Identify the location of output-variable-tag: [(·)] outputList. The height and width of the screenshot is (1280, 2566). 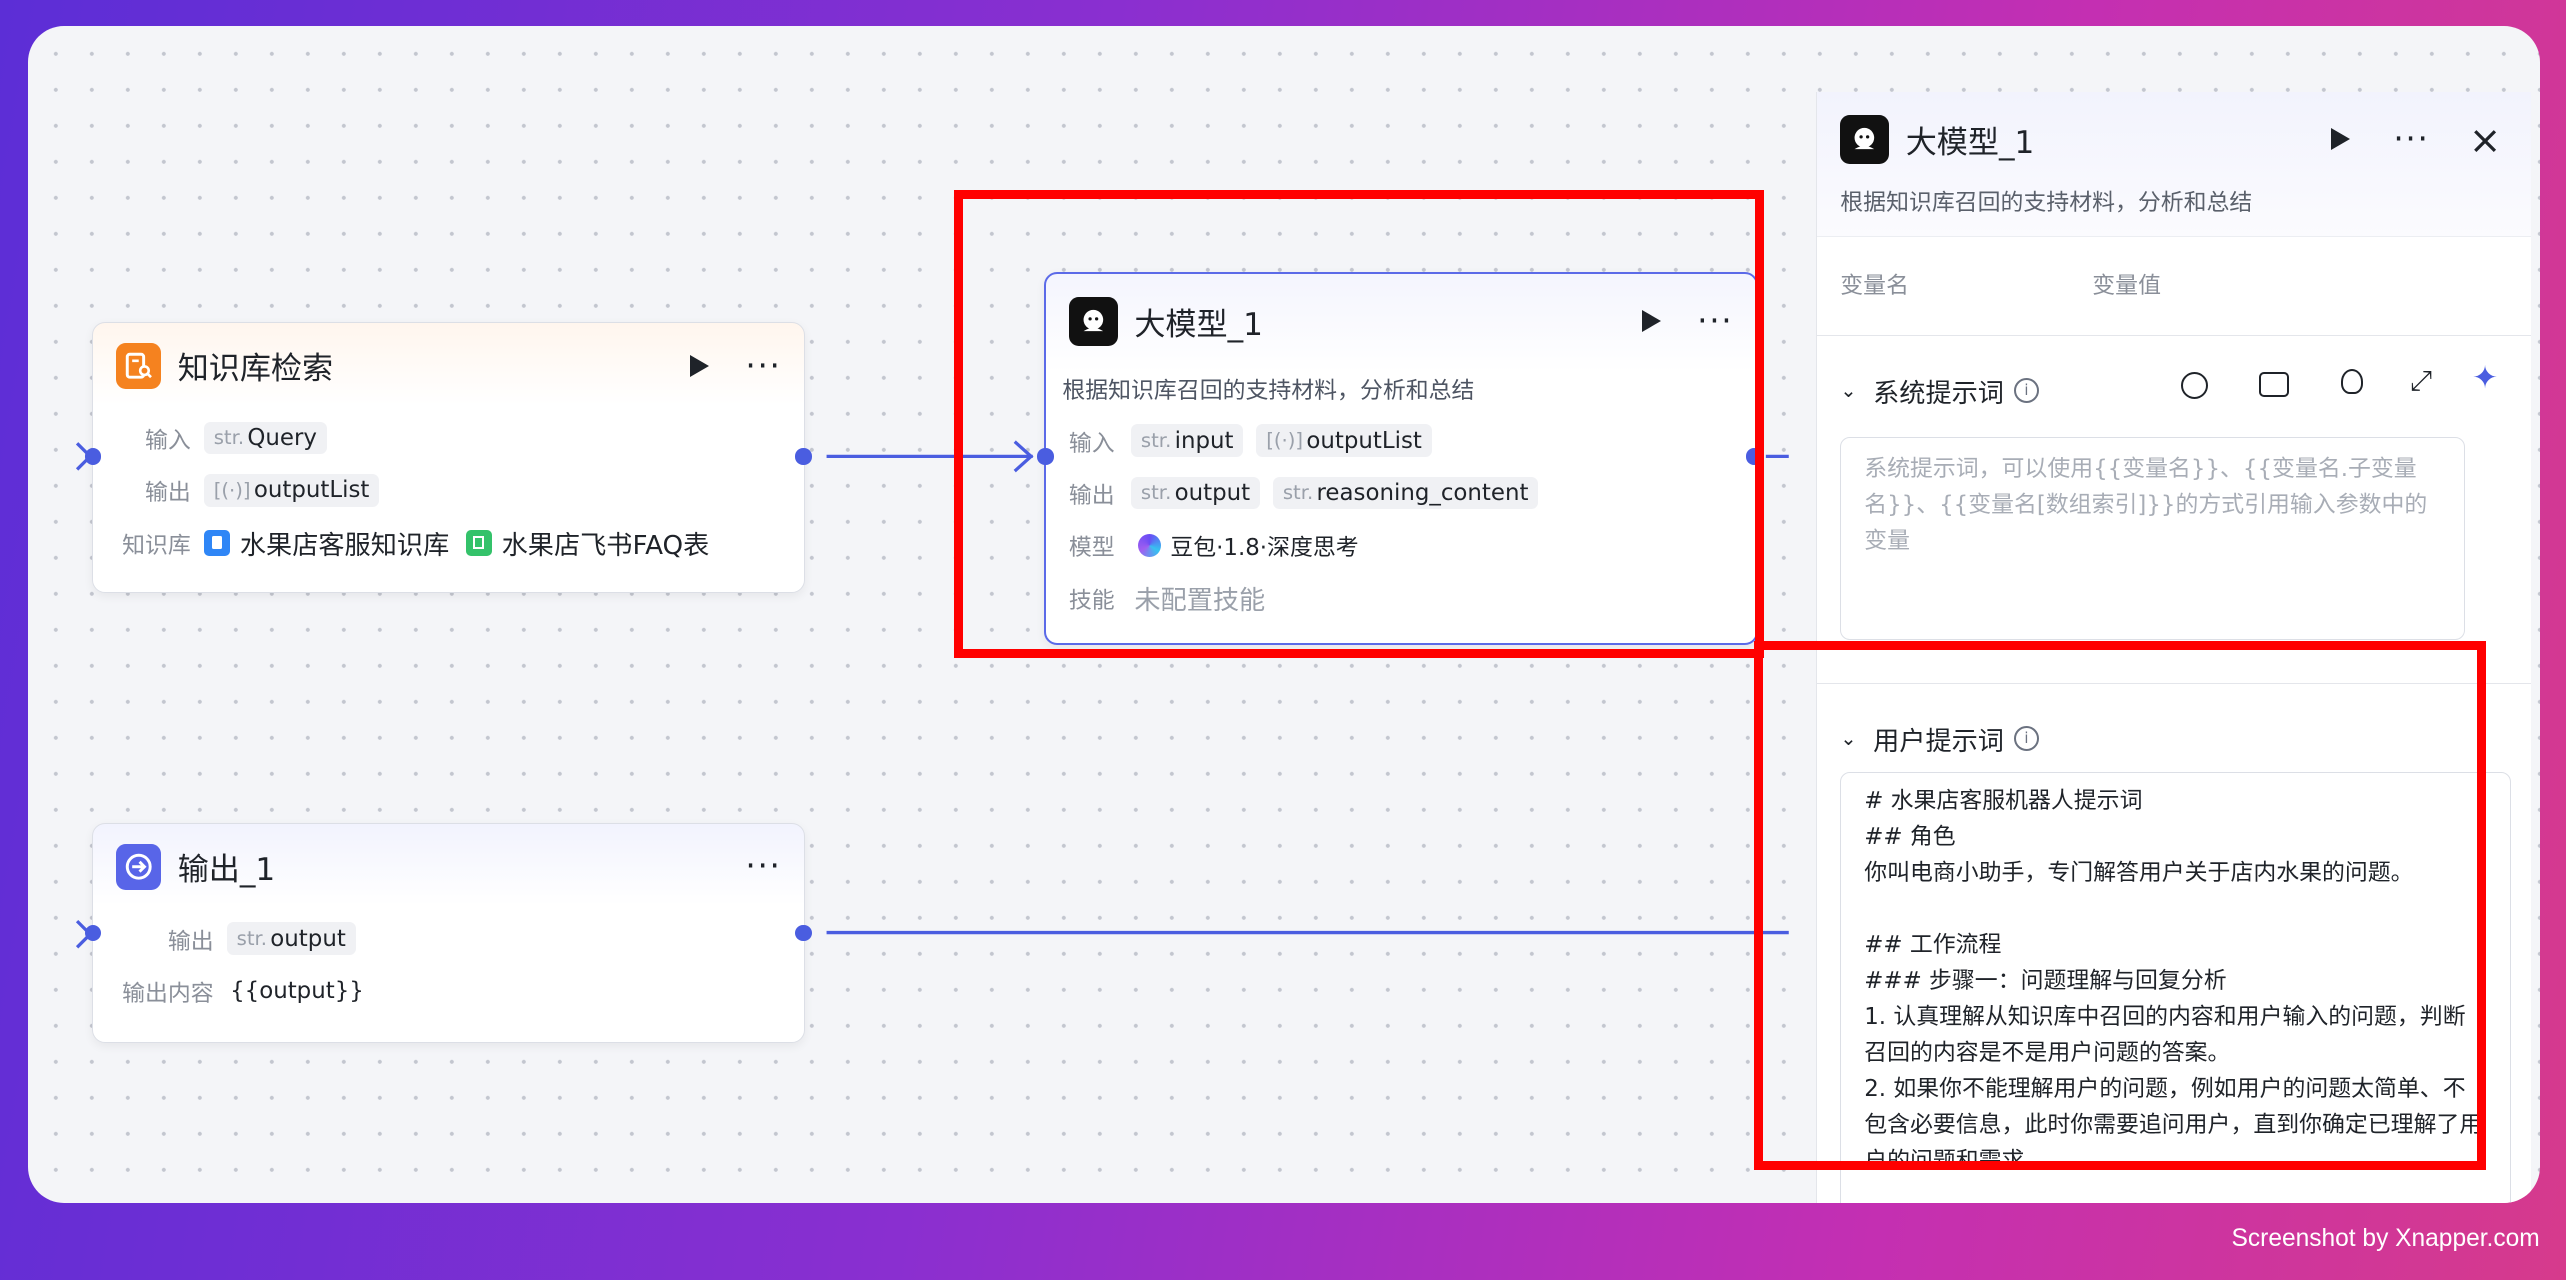
(291, 490).